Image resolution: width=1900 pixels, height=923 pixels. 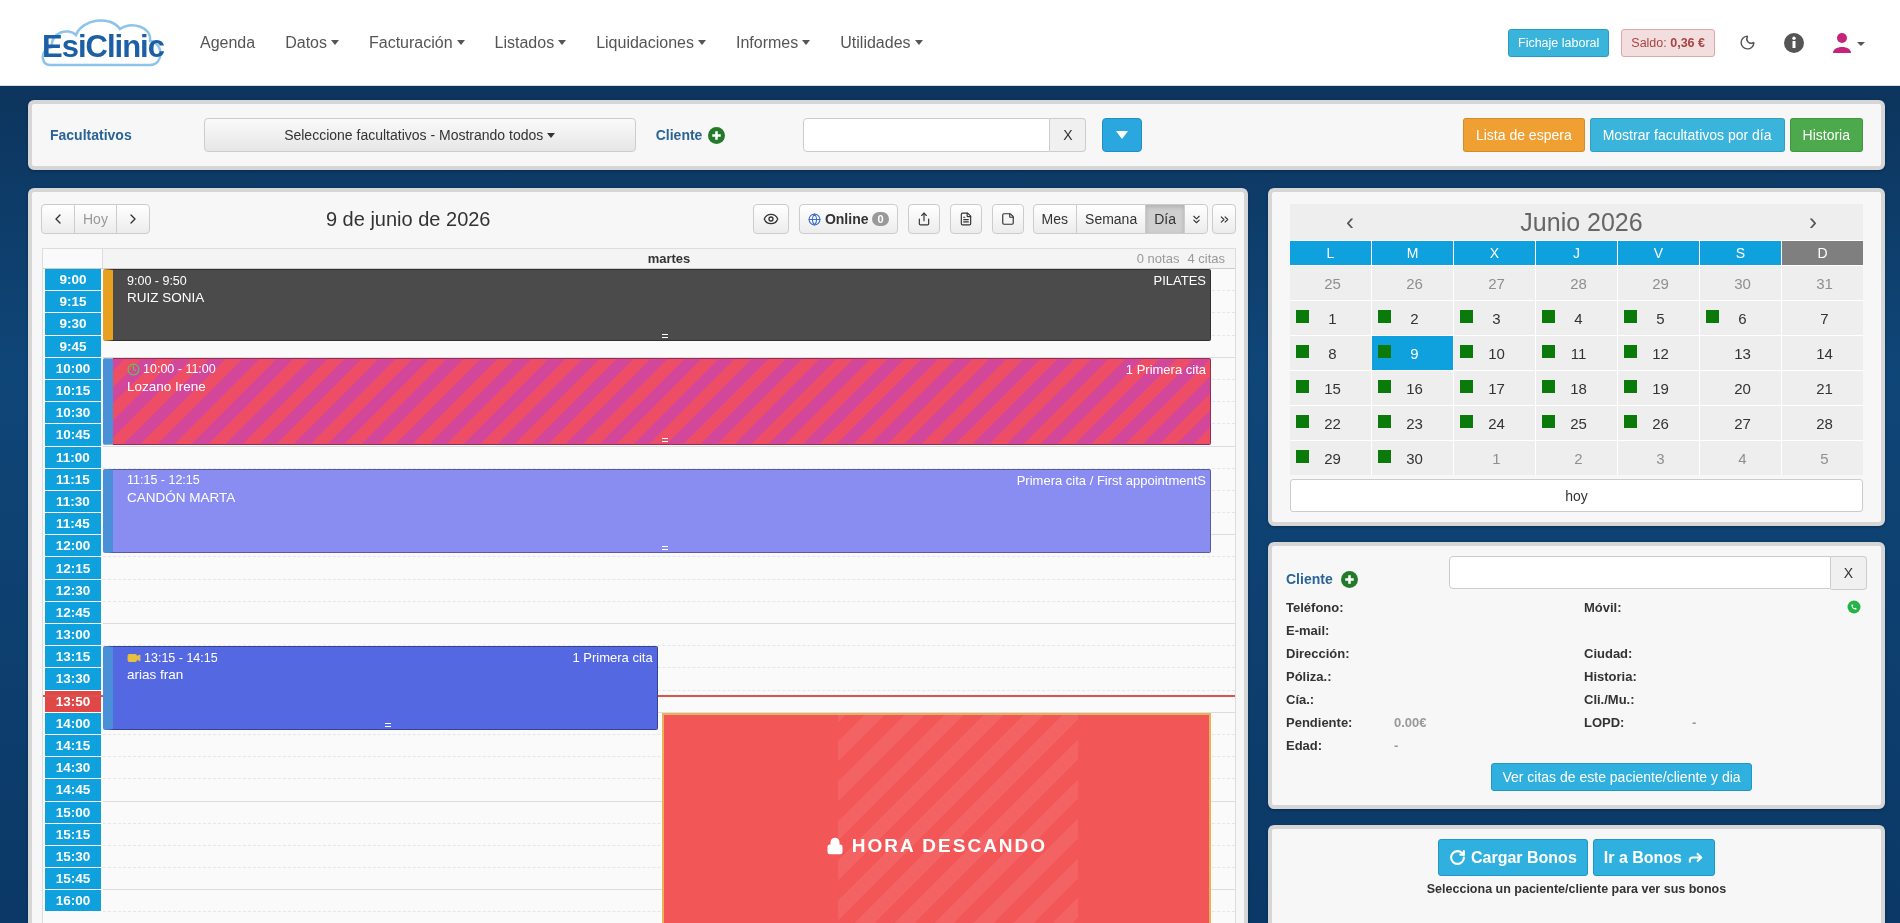 I want to click on nav-item: Facturación, so click(x=416, y=42).